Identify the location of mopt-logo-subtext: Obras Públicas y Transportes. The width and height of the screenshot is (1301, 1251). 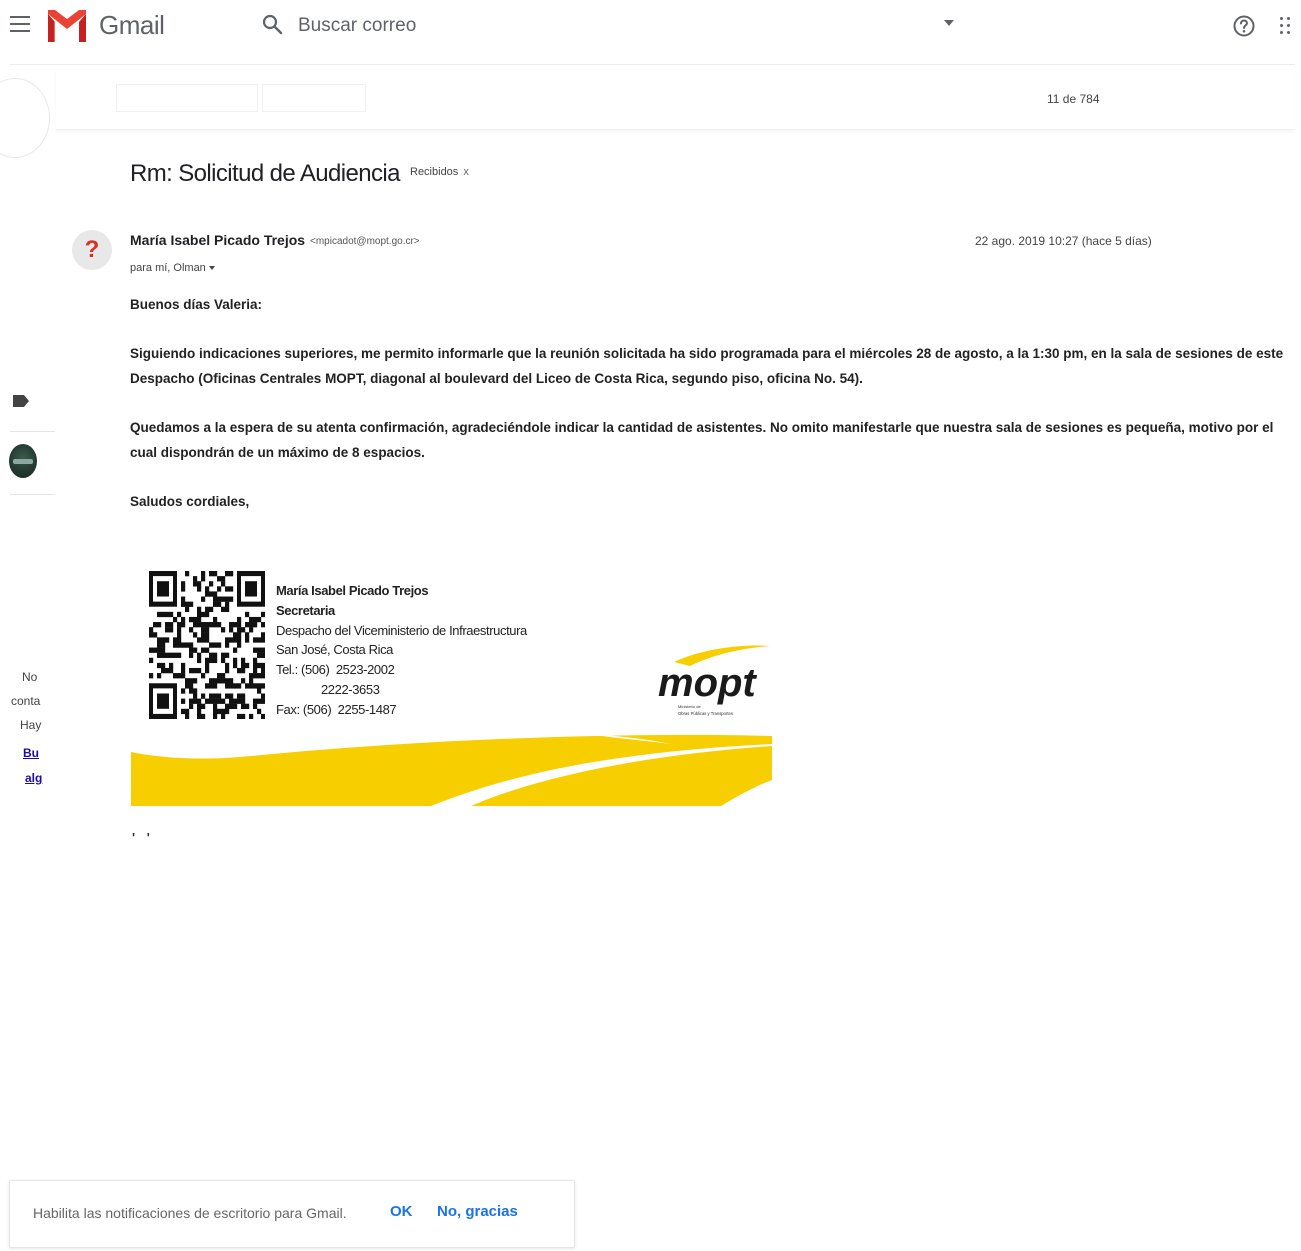
(705, 713).